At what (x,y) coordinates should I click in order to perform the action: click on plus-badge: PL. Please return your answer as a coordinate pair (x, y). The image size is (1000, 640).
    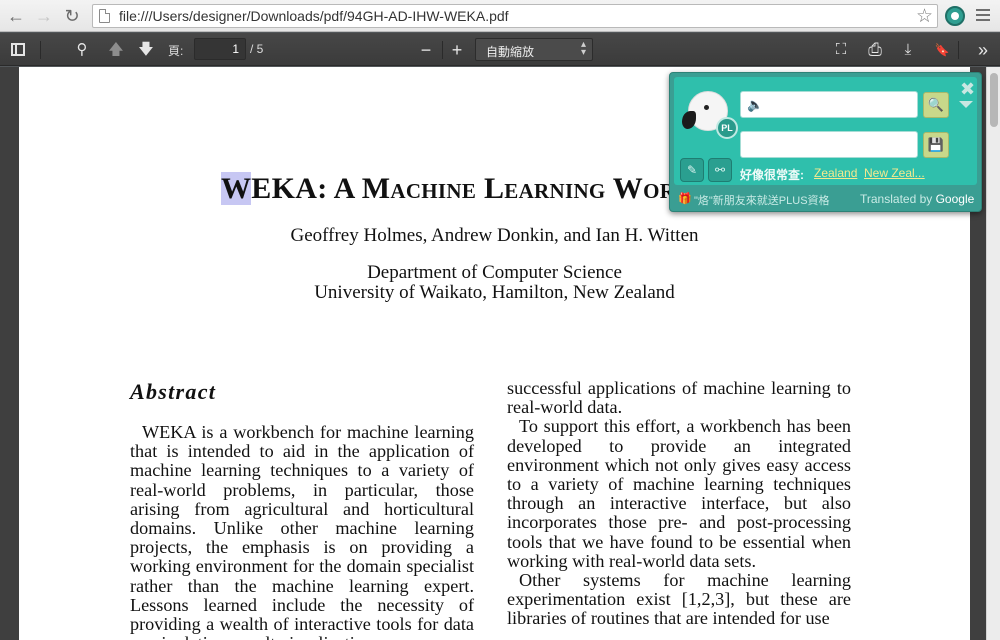
    Looking at the image, I should click on (727, 128).